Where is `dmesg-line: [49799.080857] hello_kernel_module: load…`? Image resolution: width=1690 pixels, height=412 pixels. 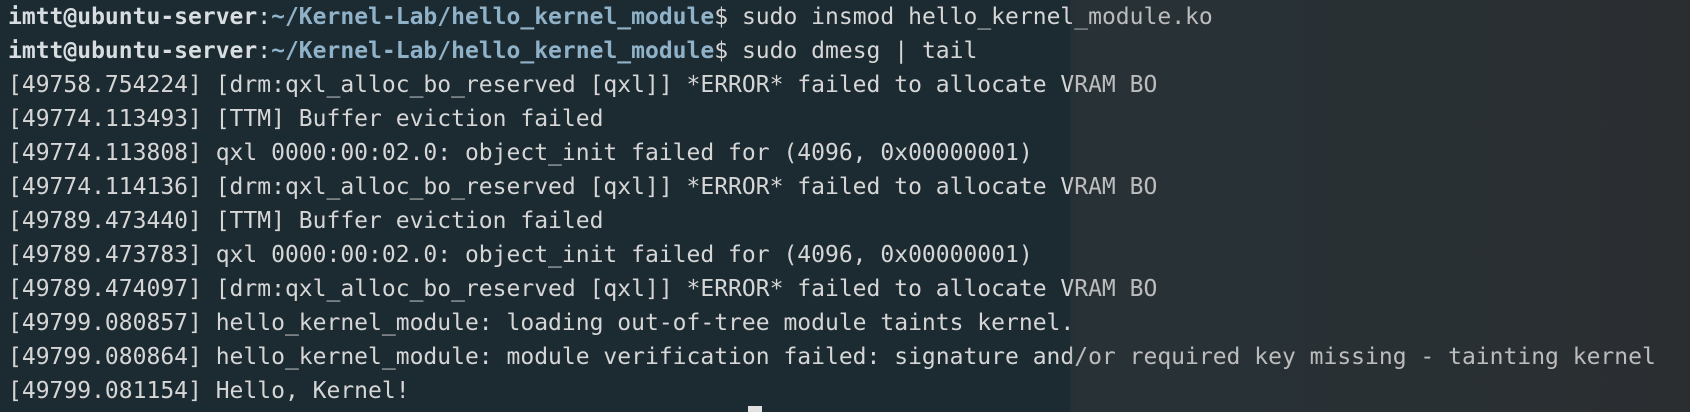
dmesg-line: [49799.080857] hello_kernel_module: load… is located at coordinates (541, 323).